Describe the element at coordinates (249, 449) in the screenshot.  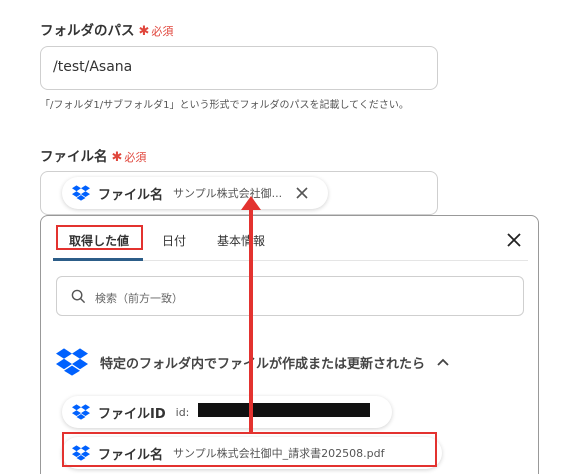
I see `highlight-item-box` at that location.